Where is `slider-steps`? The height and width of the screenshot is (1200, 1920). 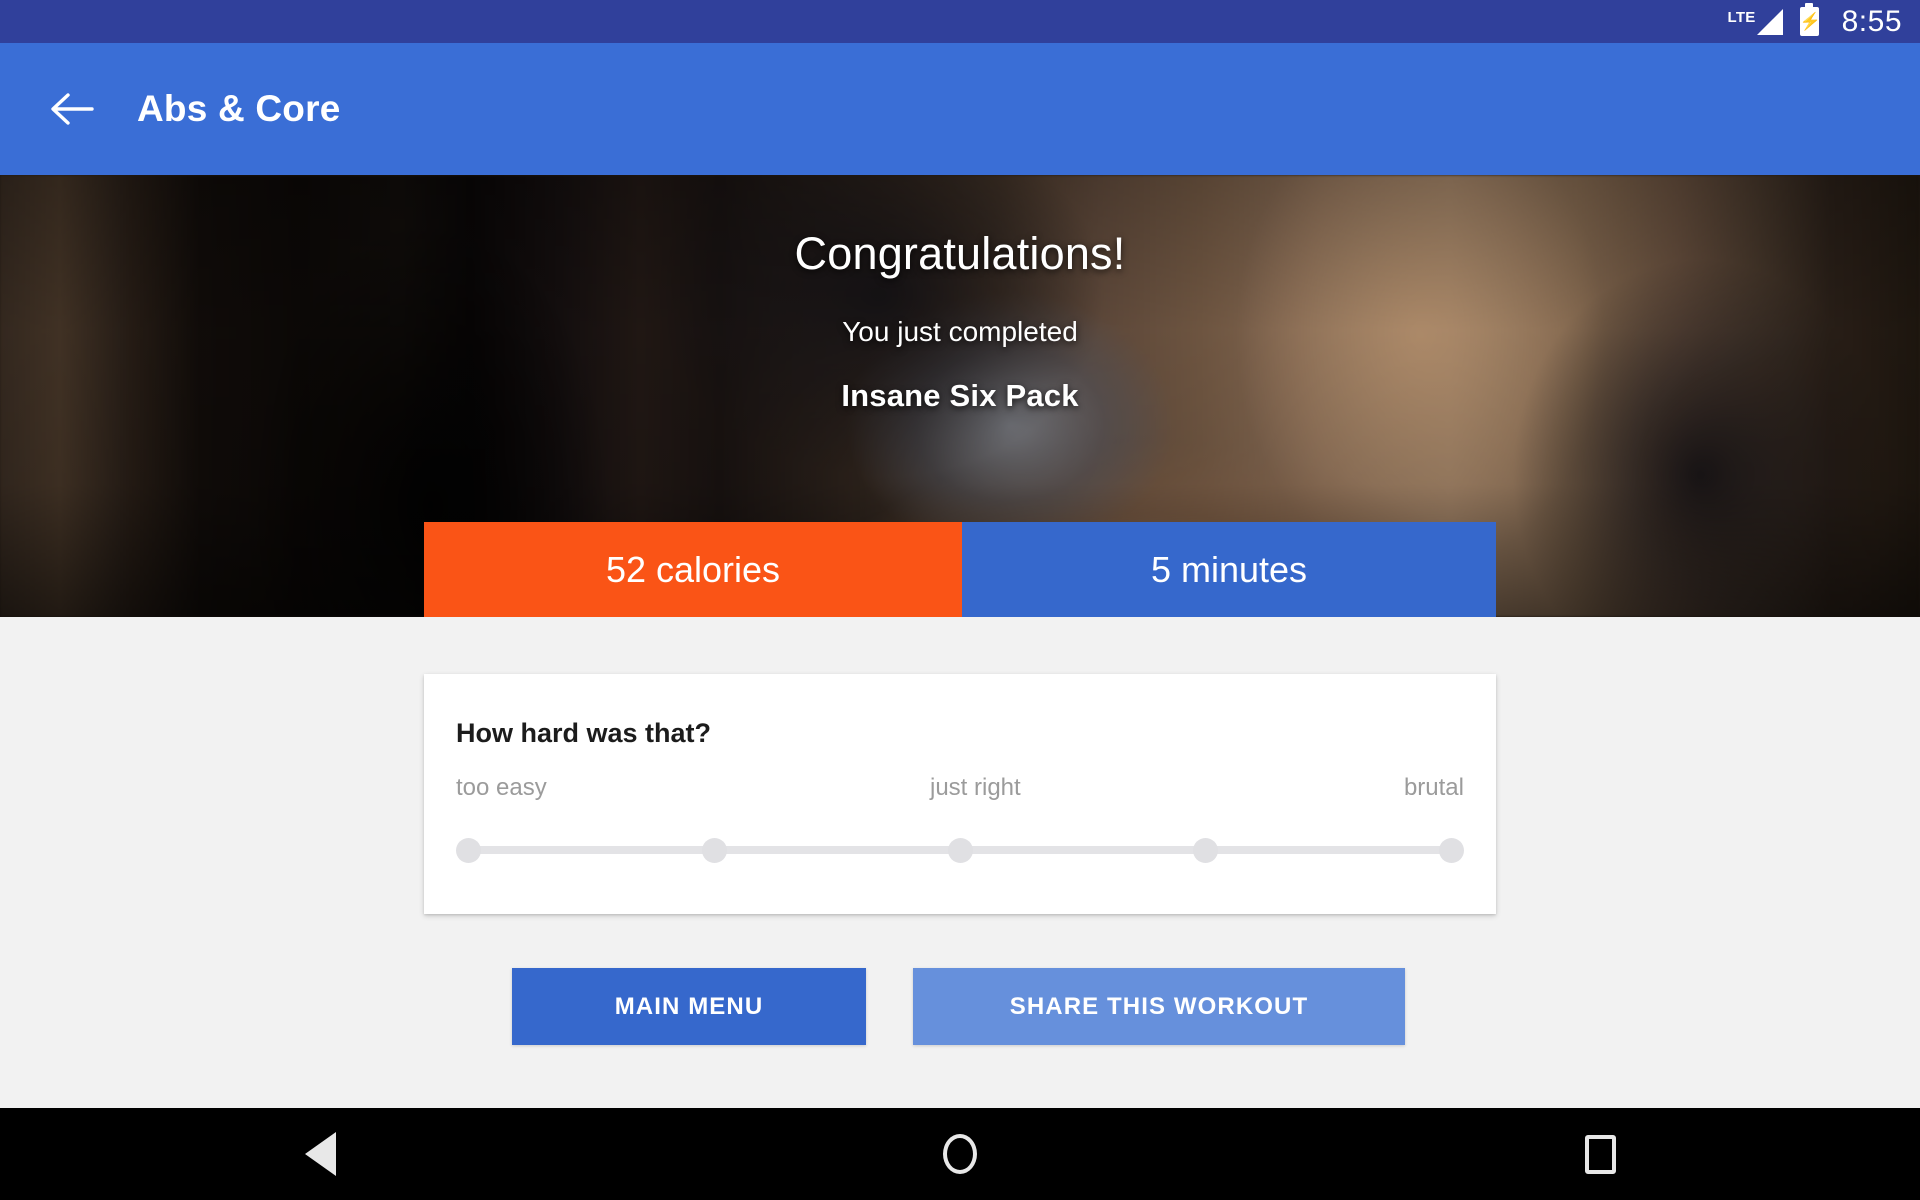 slider-steps is located at coordinates (960, 850).